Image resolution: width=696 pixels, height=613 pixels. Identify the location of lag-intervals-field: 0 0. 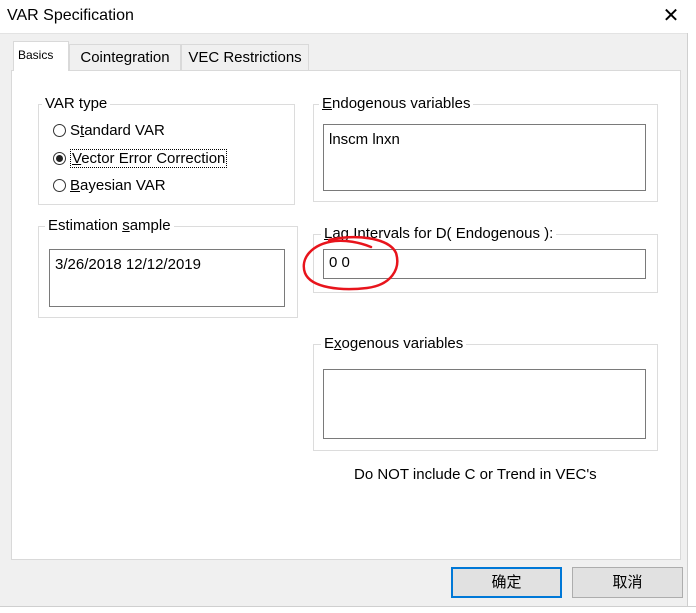
(484, 264).